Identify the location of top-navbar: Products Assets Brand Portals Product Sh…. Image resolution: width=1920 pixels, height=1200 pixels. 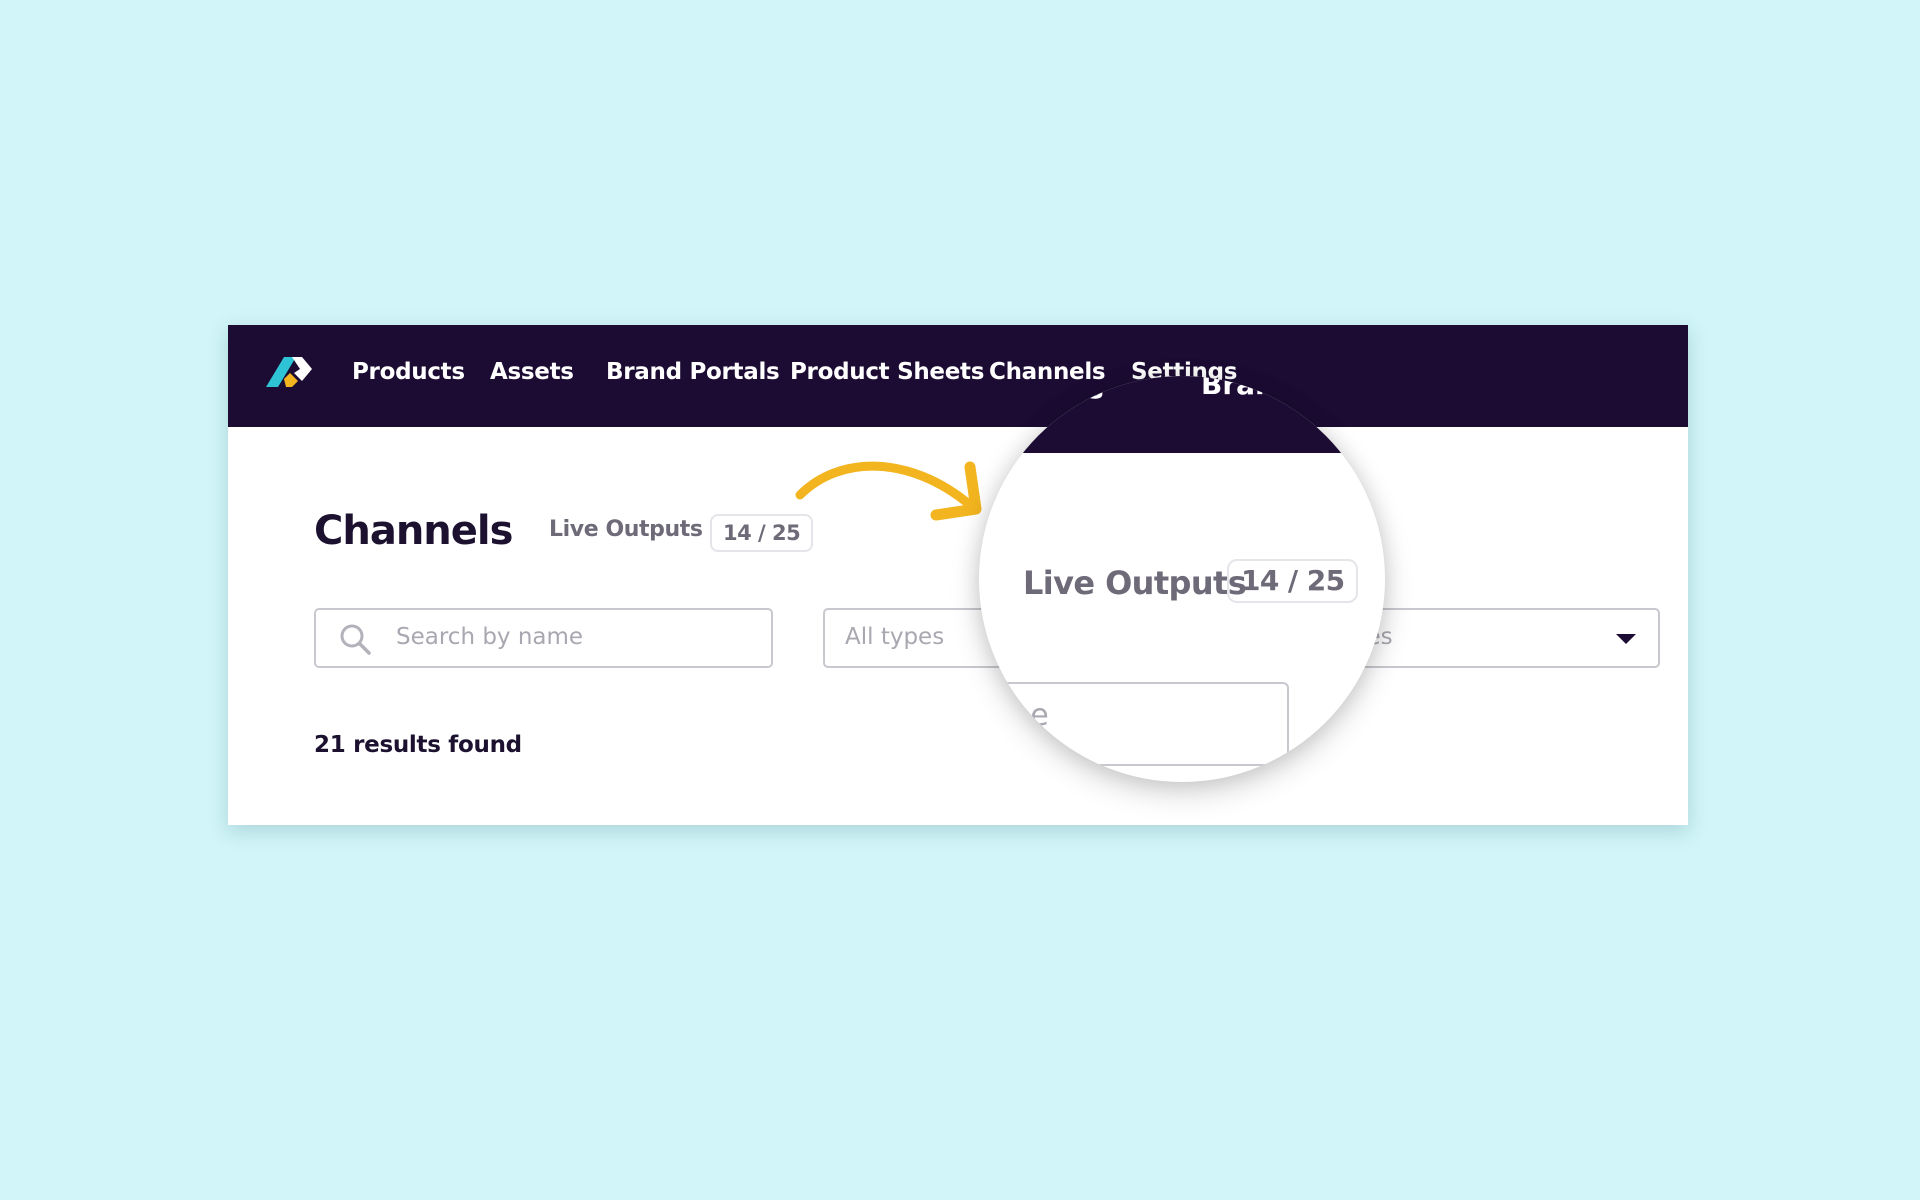
(958, 376).